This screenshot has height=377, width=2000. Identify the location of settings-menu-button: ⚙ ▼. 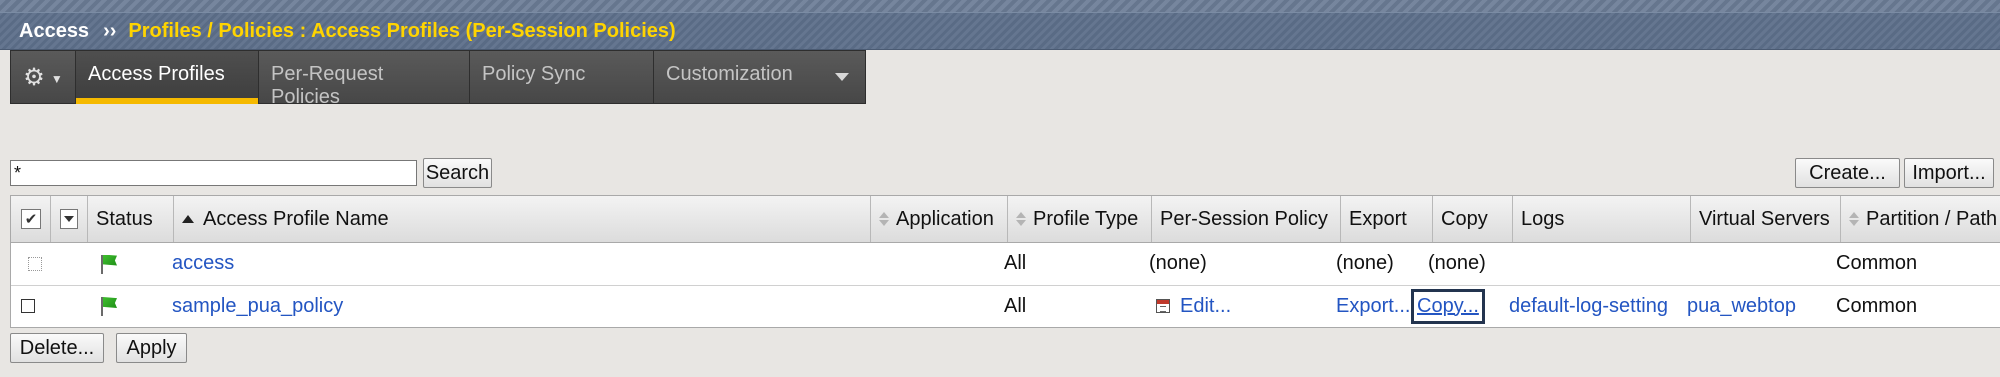
(43, 77).